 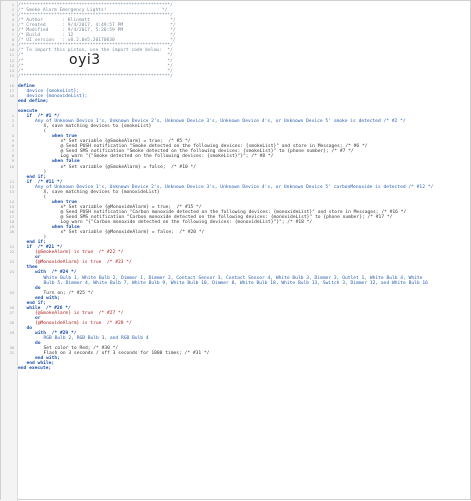 What do you see at coordinates (11, 191) in the screenshot?
I see `line-number: 13` at bounding box center [11, 191].